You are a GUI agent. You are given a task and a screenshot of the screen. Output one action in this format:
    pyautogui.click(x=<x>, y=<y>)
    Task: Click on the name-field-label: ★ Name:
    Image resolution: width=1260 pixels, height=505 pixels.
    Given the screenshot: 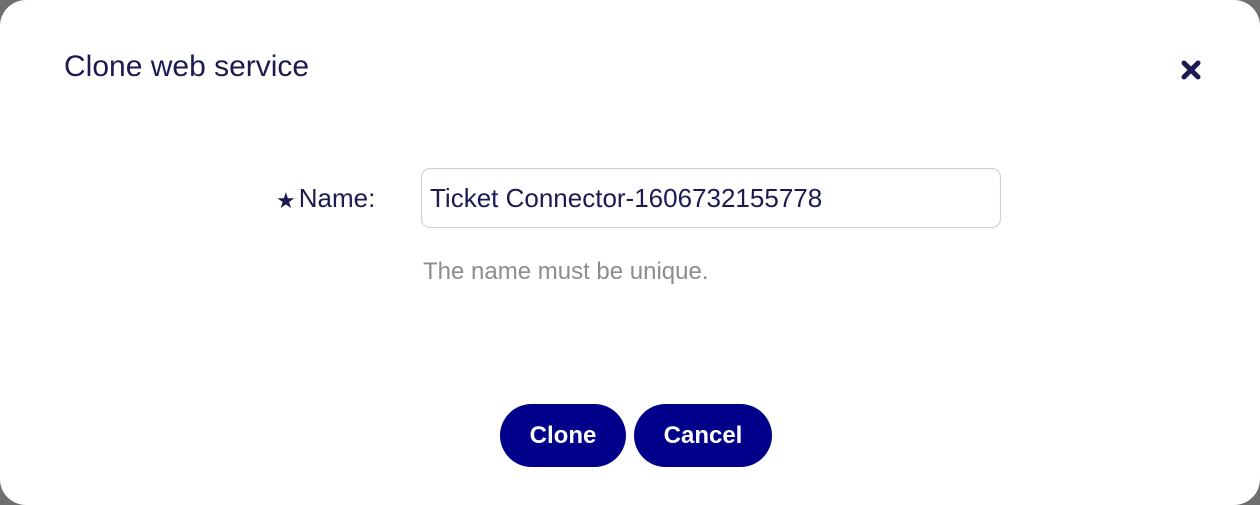 What is the action you would take?
    pyautogui.click(x=325, y=198)
    